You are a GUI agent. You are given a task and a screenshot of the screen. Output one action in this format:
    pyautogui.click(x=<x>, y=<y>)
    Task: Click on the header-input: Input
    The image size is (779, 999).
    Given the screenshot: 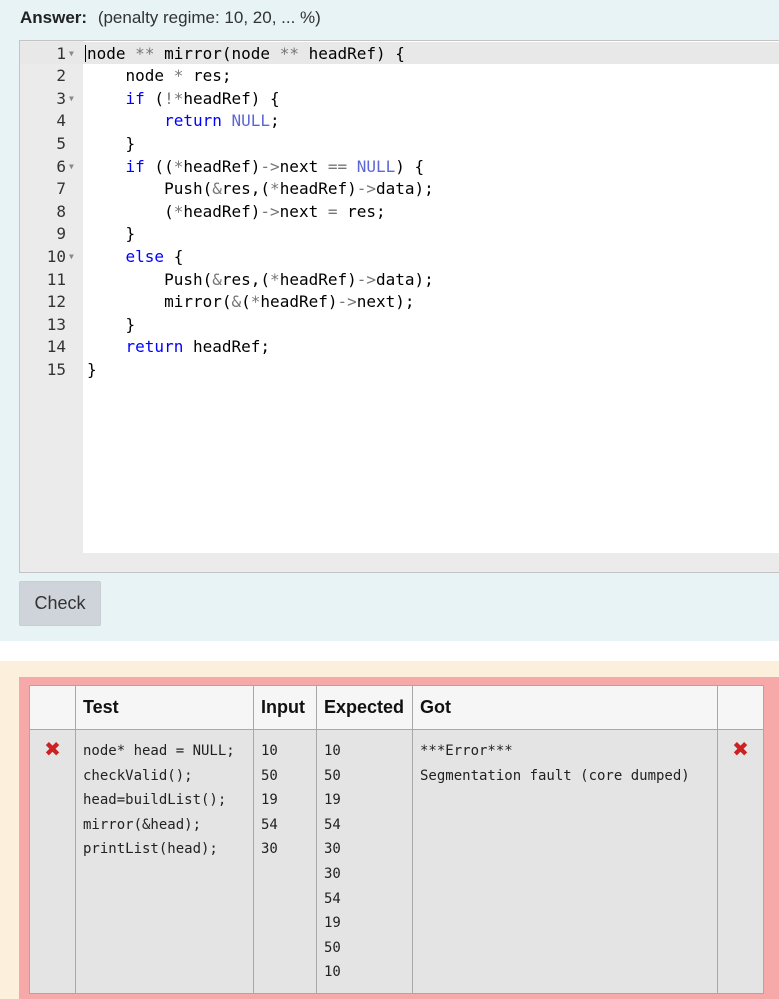 What is the action you would take?
    pyautogui.click(x=285, y=707)
    